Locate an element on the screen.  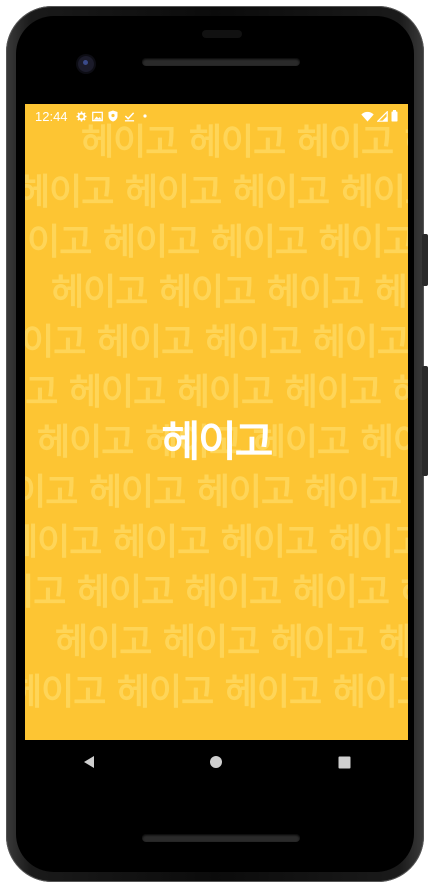
back-icon is located at coordinates (88, 762).